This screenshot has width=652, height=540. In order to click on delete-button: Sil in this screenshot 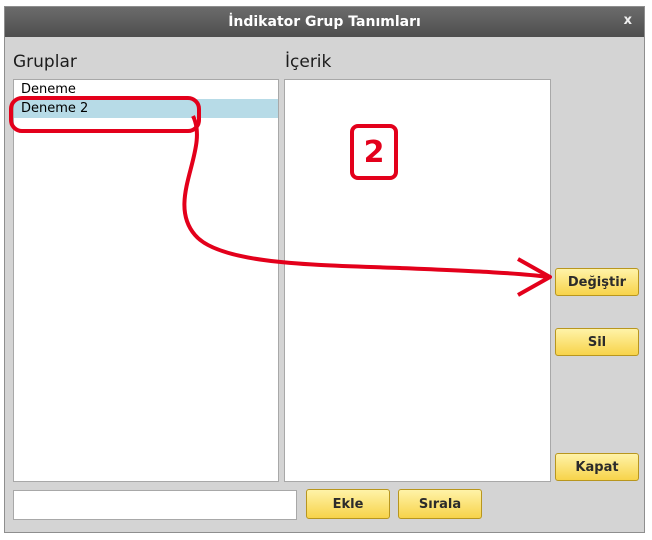, I will do `click(597, 342)`.